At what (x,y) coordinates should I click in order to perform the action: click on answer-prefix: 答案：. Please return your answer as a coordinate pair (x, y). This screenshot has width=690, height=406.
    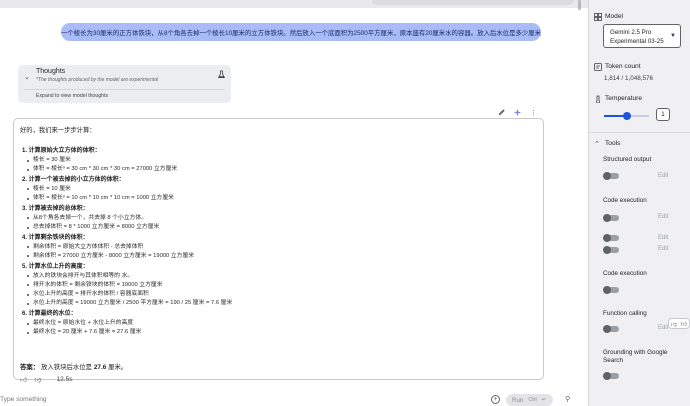
    Looking at the image, I should click on (30, 367).